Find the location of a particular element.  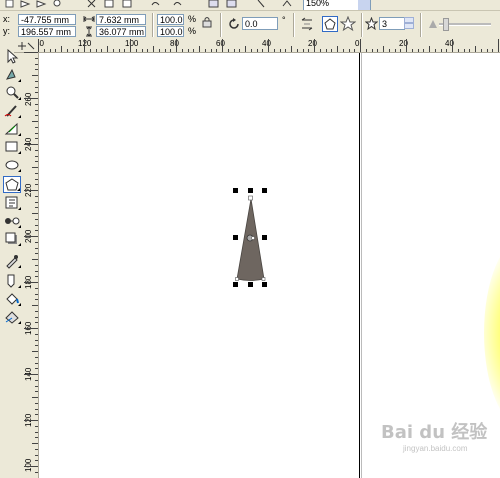

rectangle-tool-icon is located at coordinates (12, 146).